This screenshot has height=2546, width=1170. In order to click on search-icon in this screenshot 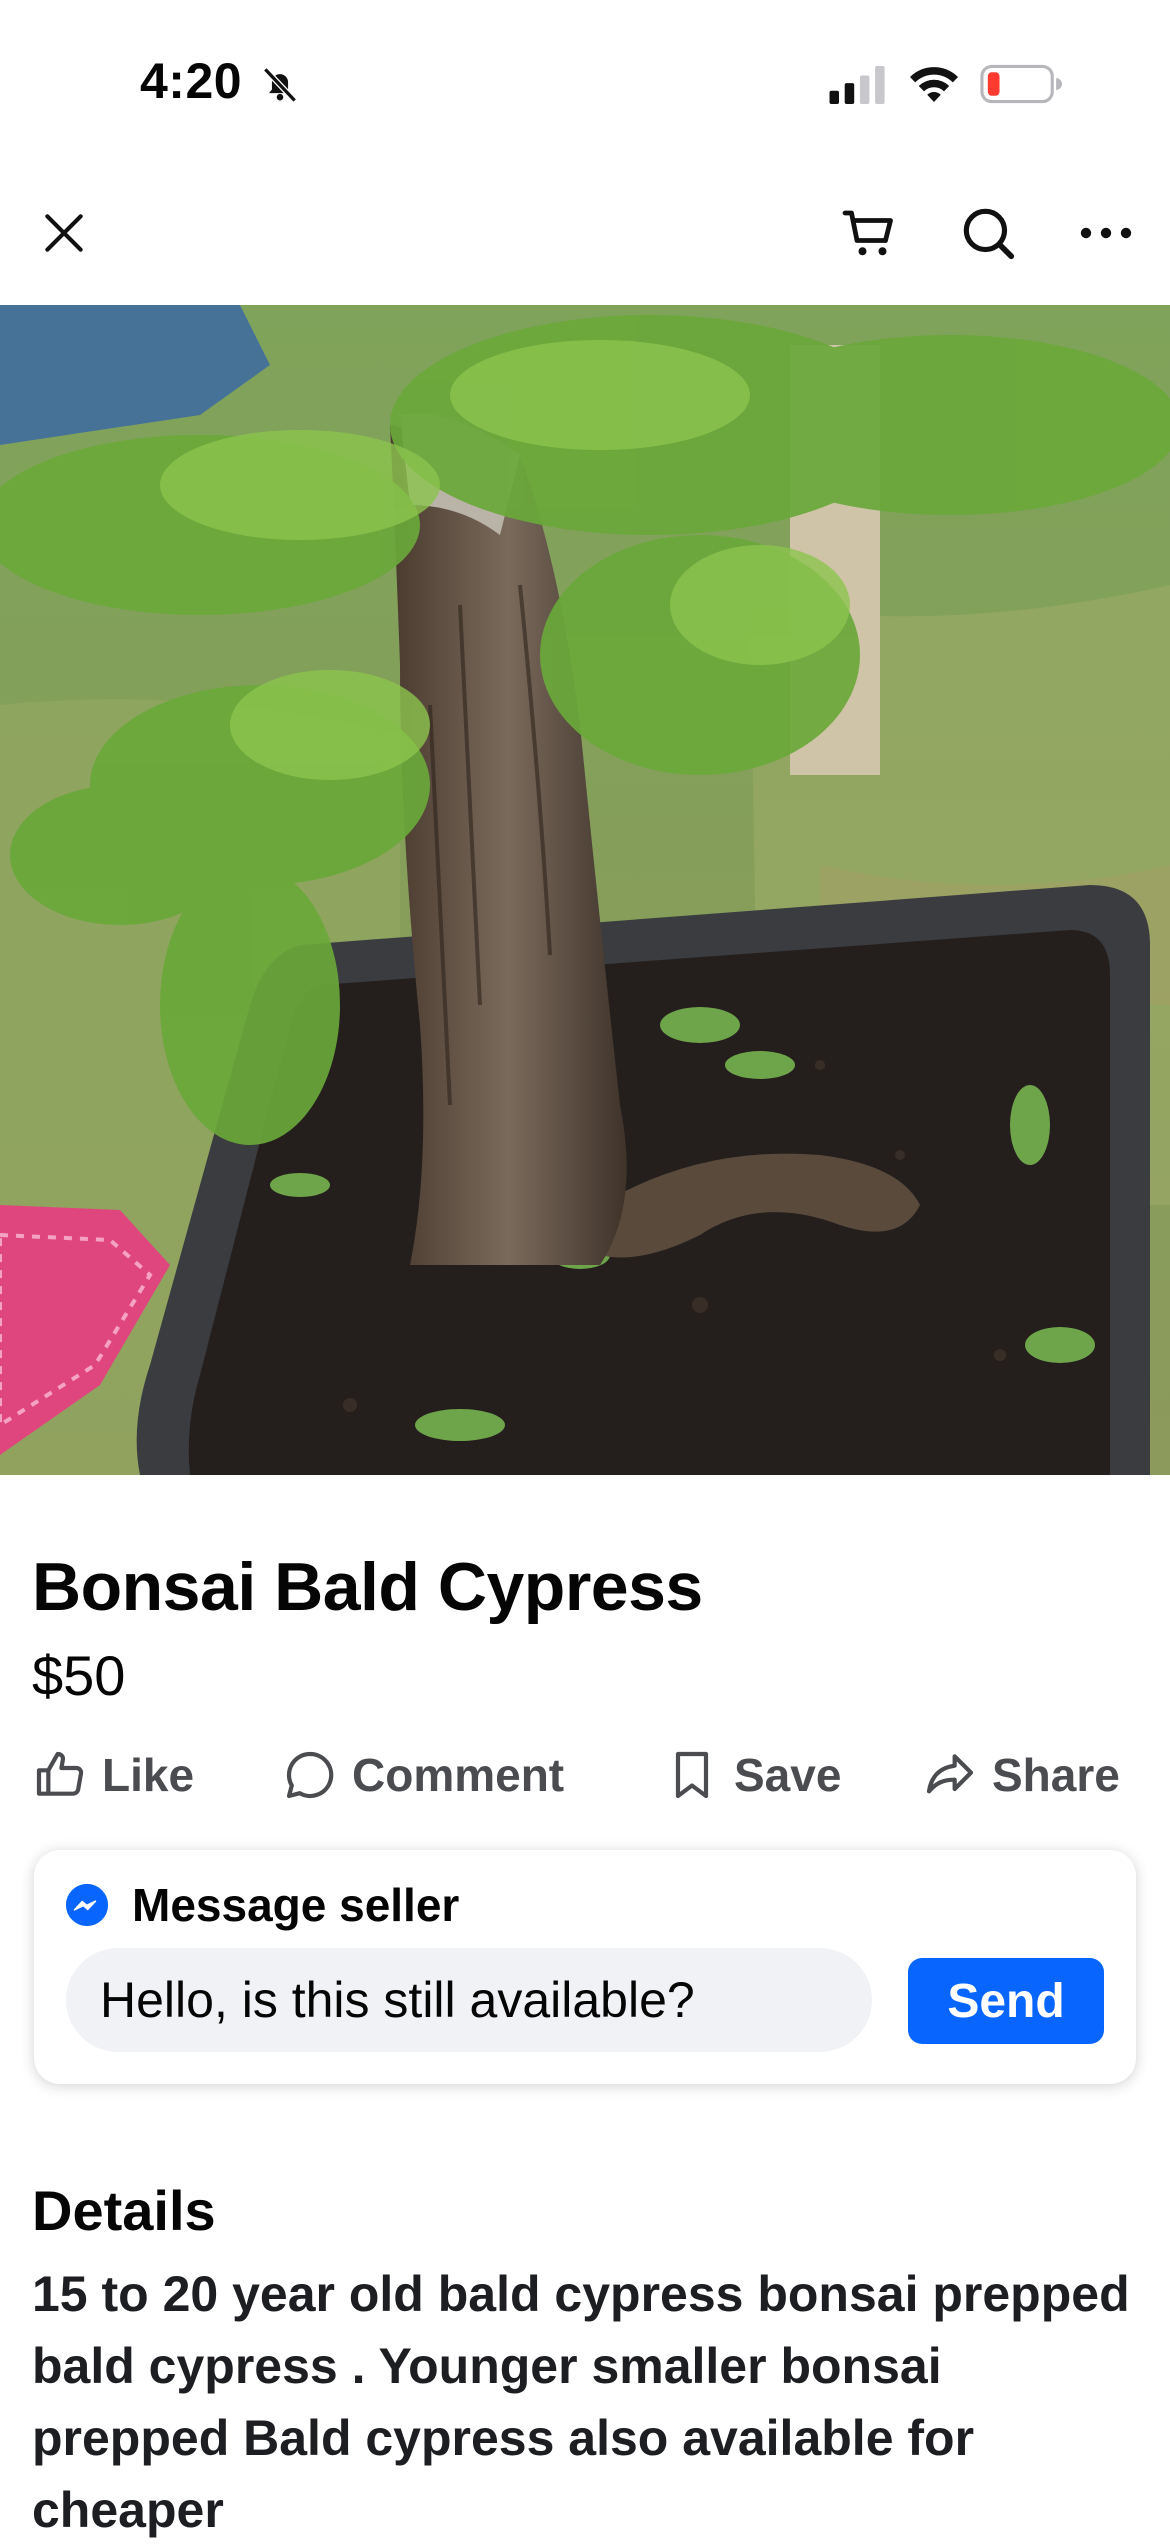, I will do `click(989, 234)`.